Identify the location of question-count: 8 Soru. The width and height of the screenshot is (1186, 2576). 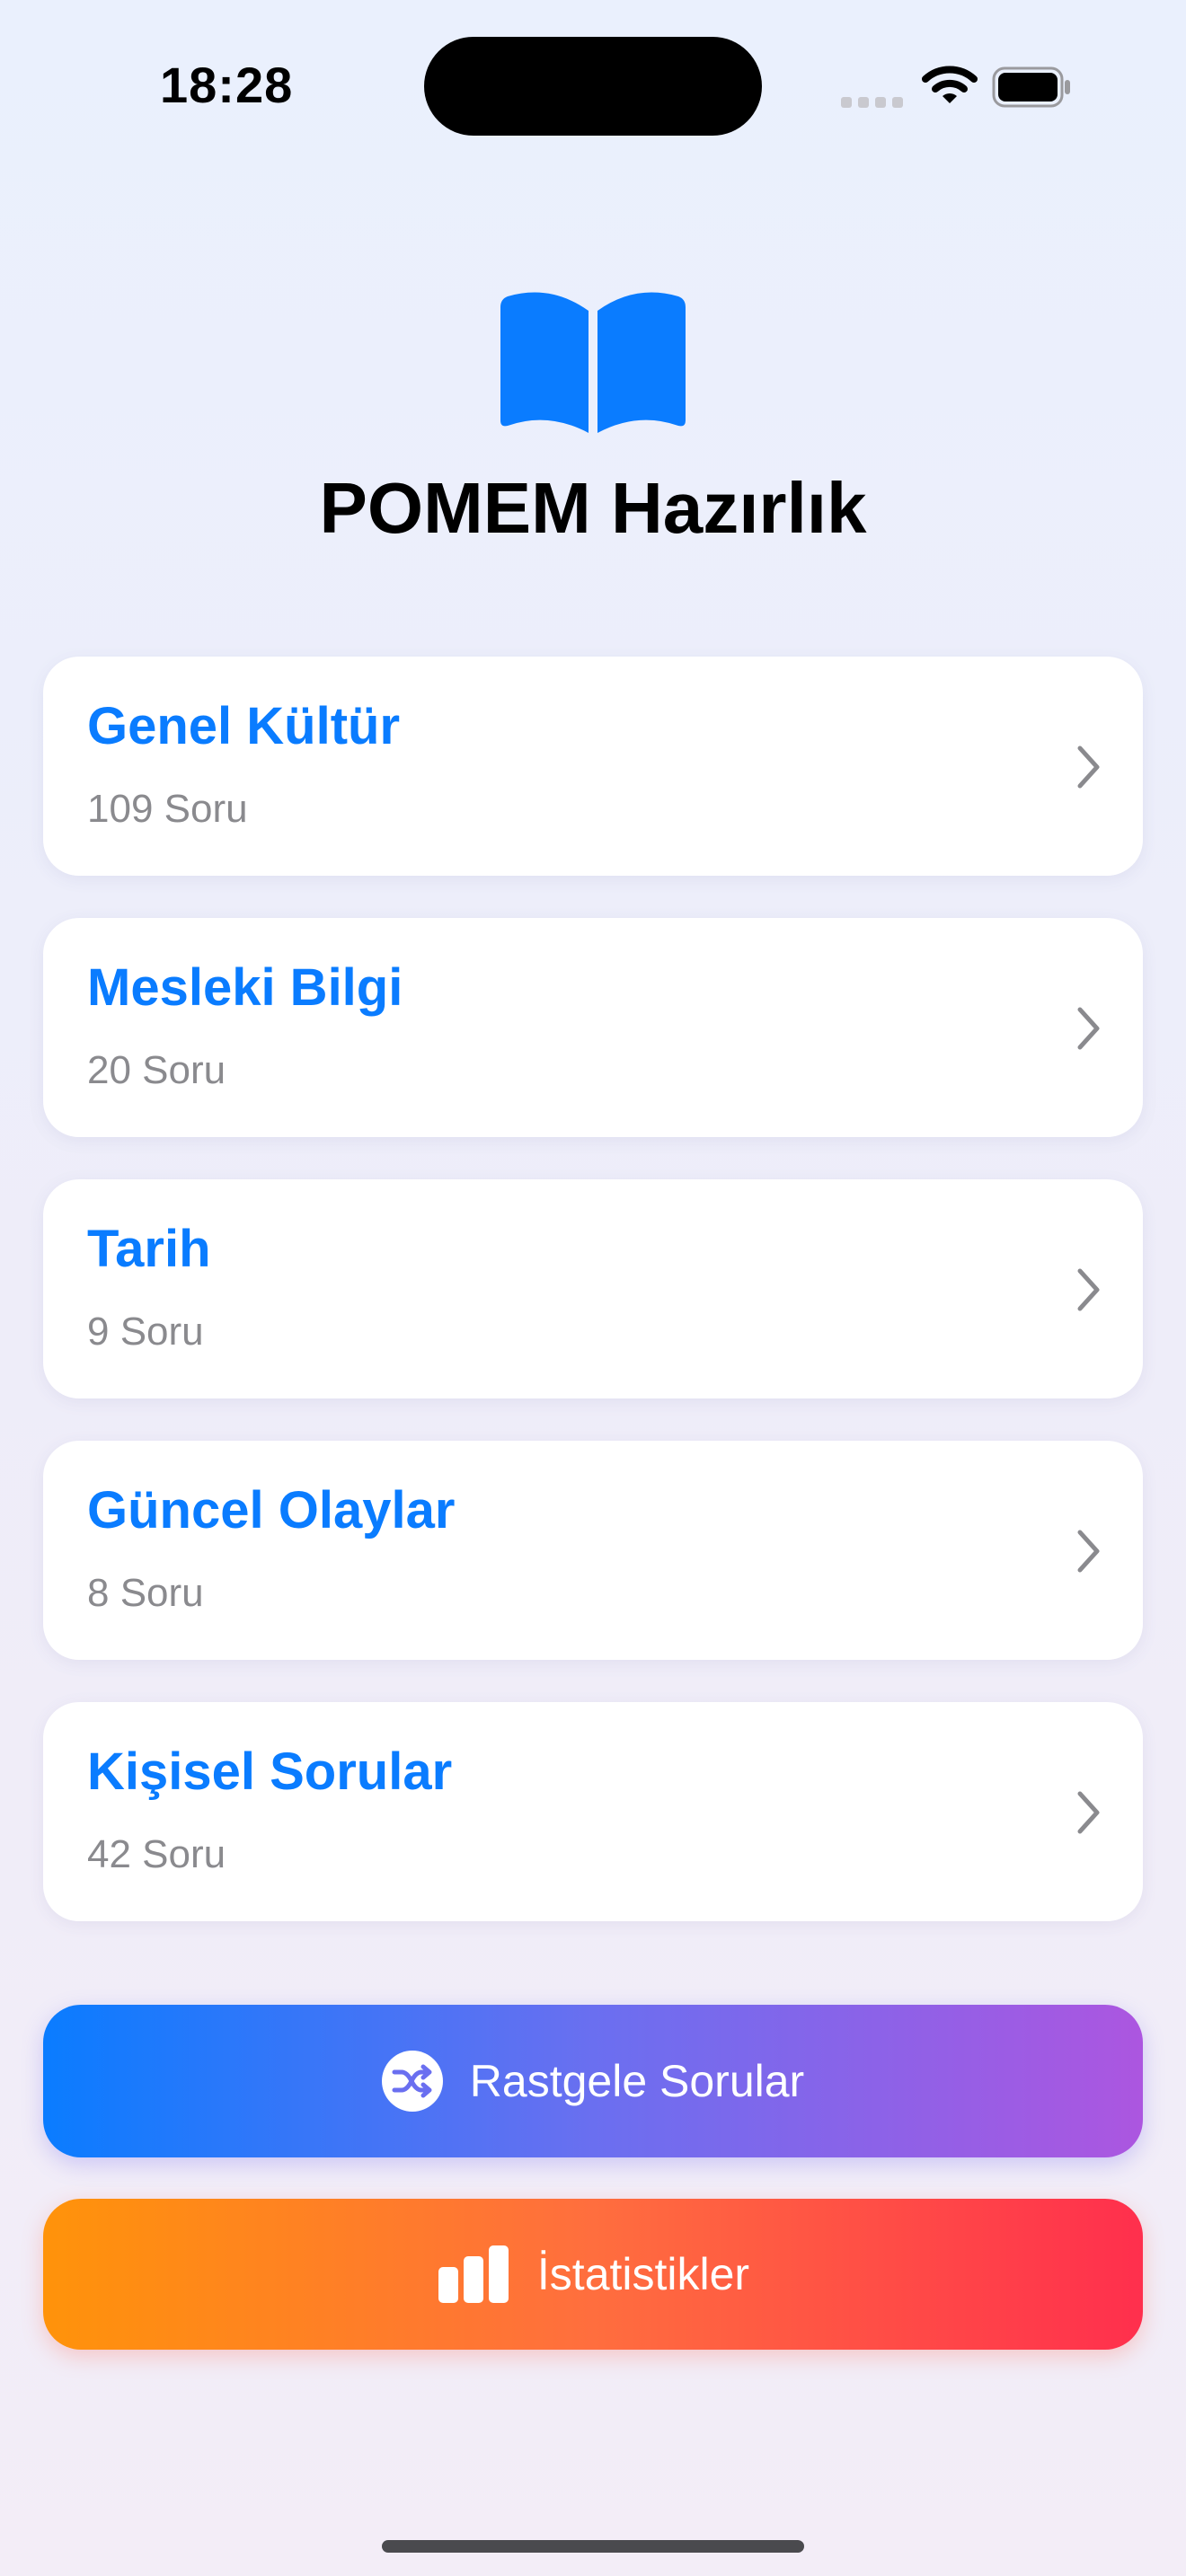
(145, 1593).